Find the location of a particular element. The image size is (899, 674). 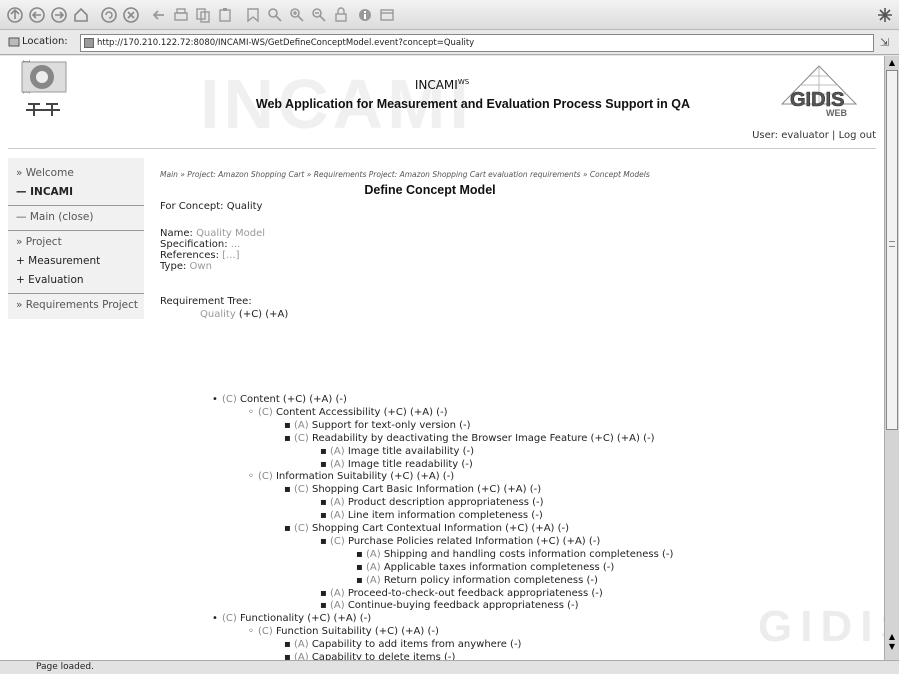

tree-node-label: Capability to delete items (-) is located at coordinates (384, 656).